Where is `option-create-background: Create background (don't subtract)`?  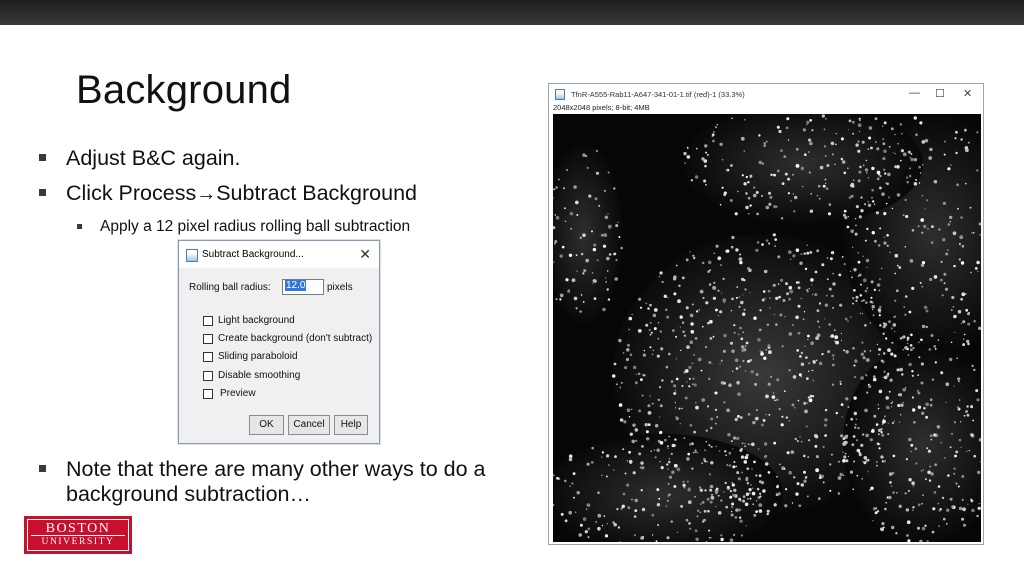 option-create-background: Create background (don't subtract) is located at coordinates (287, 338).